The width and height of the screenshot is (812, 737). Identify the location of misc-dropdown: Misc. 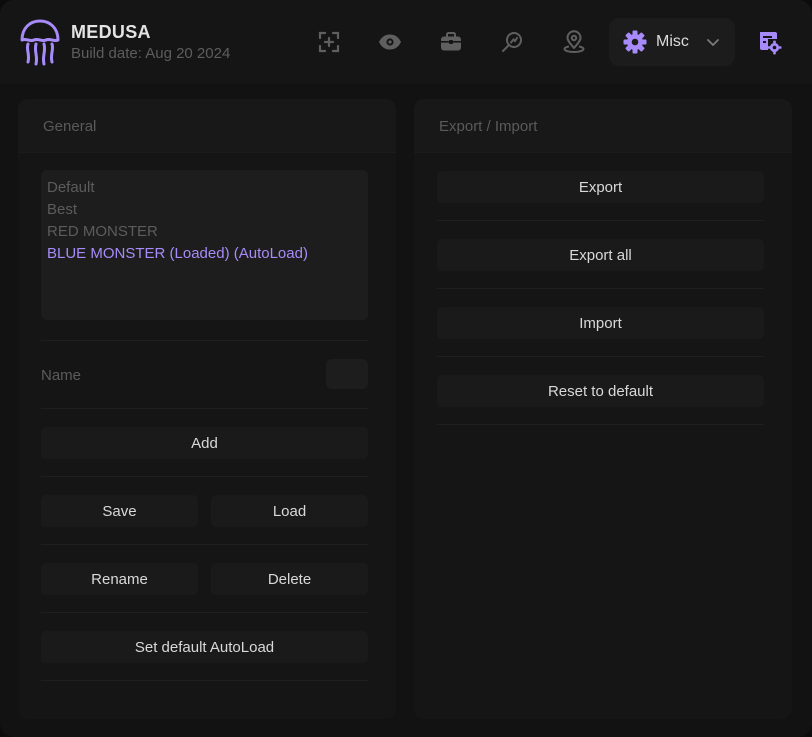
(672, 42).